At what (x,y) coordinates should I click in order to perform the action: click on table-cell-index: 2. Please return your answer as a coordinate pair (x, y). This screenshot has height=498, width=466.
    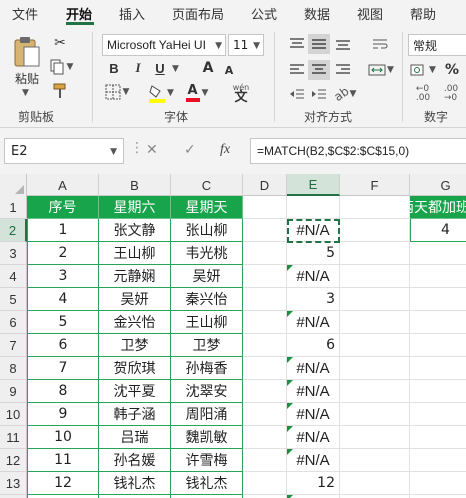
    Looking at the image, I should click on (63, 253).